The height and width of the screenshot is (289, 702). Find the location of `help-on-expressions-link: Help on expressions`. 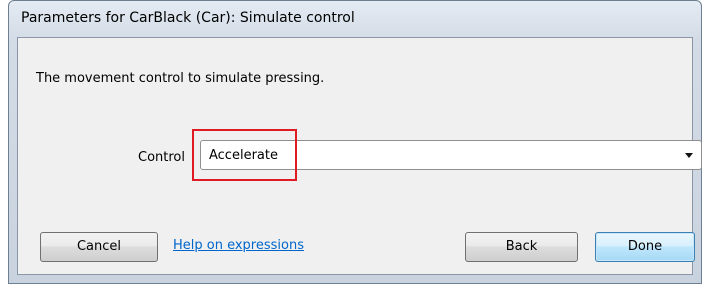

help-on-expressions-link: Help on expressions is located at coordinates (238, 245).